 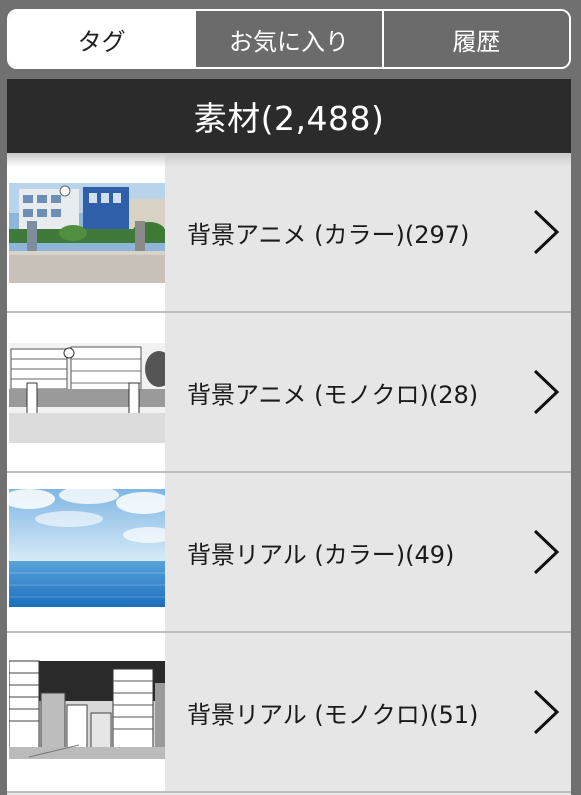 I want to click on list-item-label: 背景リアル (カラー)(49), so click(x=321, y=554).